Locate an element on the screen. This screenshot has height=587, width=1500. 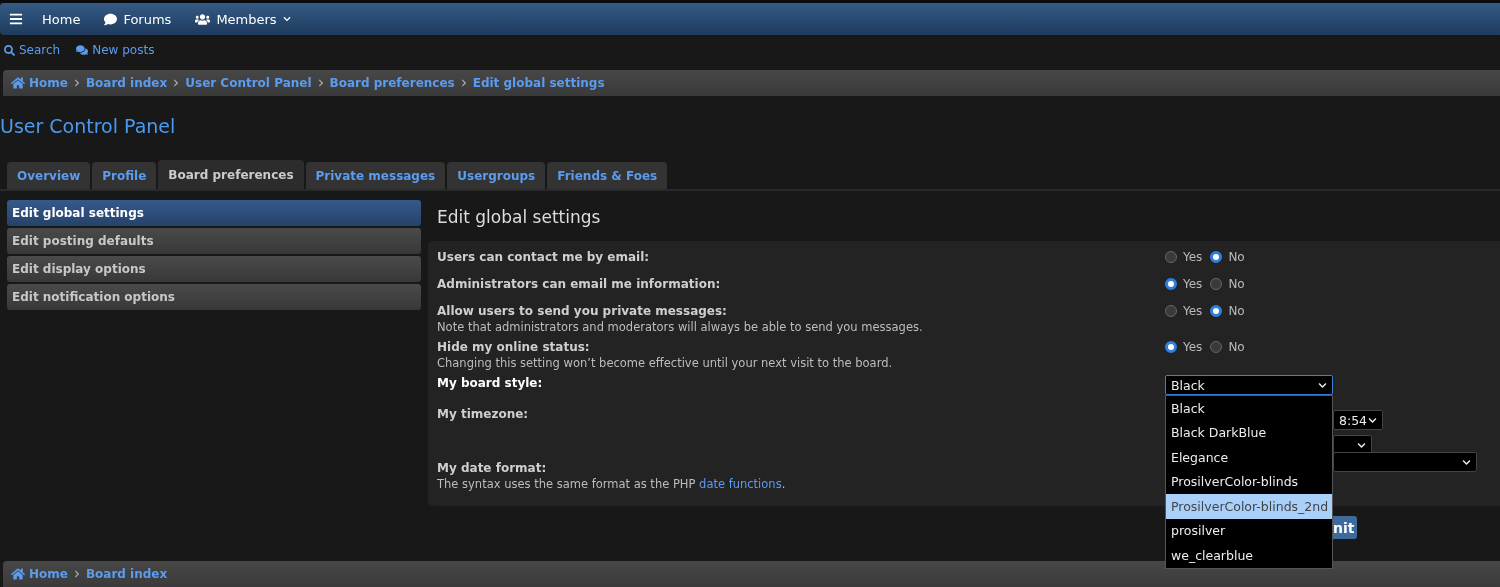
dropdown-option: Black DarkBlue is located at coordinates (1249, 432).